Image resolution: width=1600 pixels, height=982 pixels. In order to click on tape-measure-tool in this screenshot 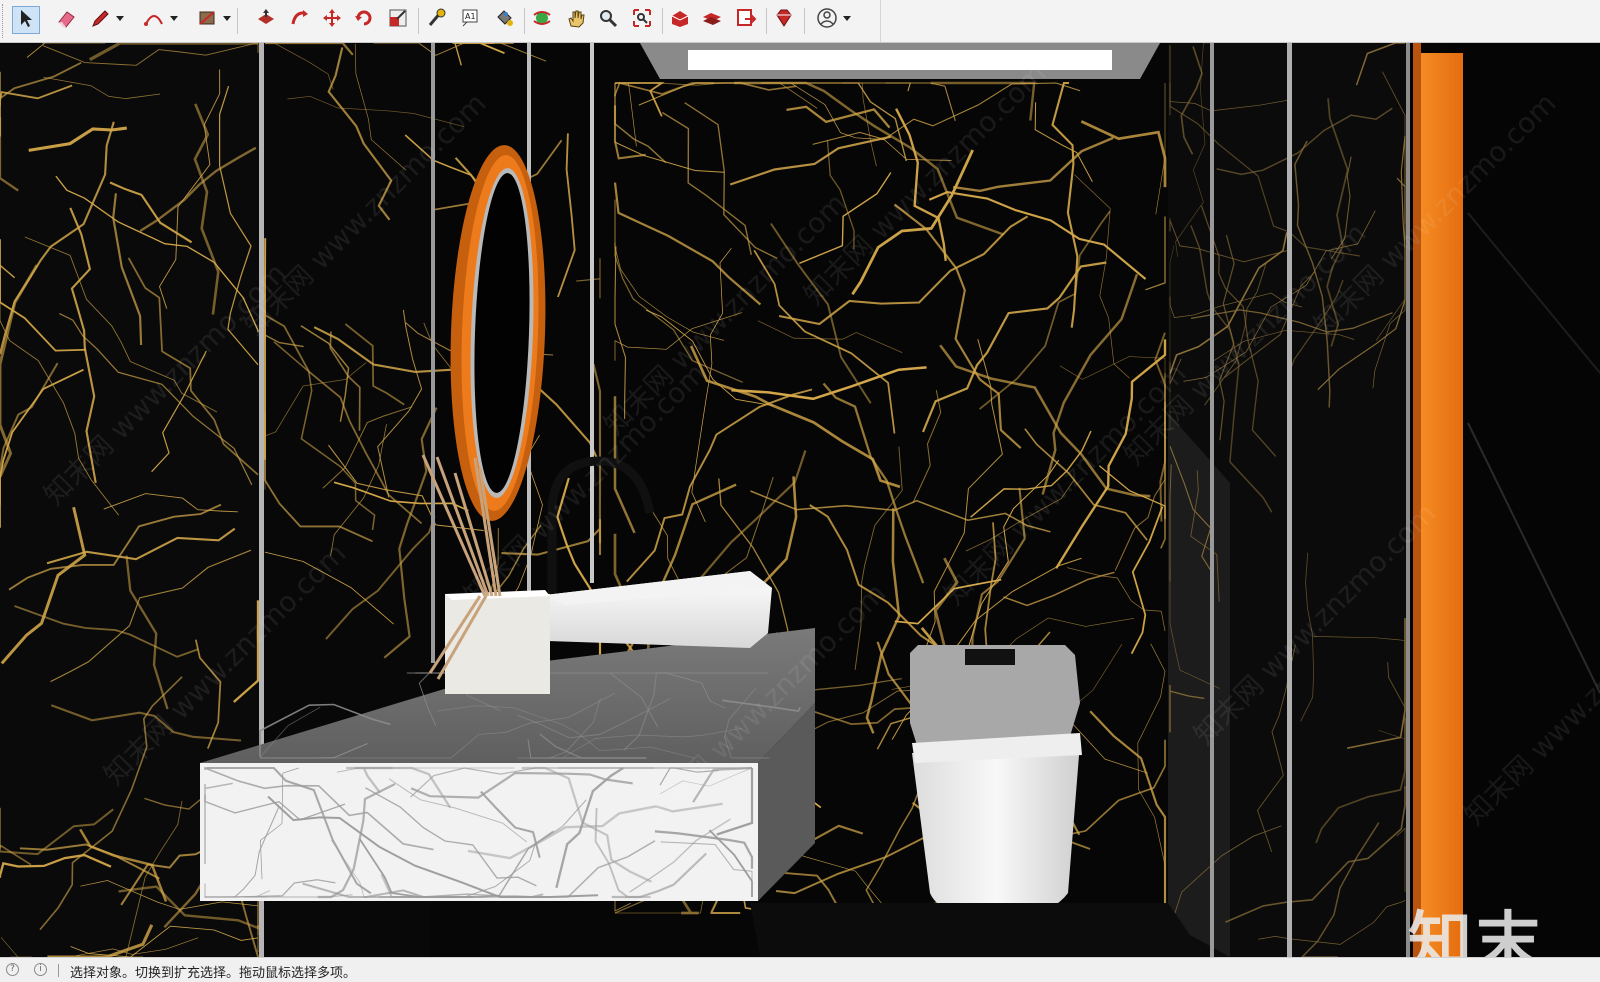, I will do `click(436, 20)`.